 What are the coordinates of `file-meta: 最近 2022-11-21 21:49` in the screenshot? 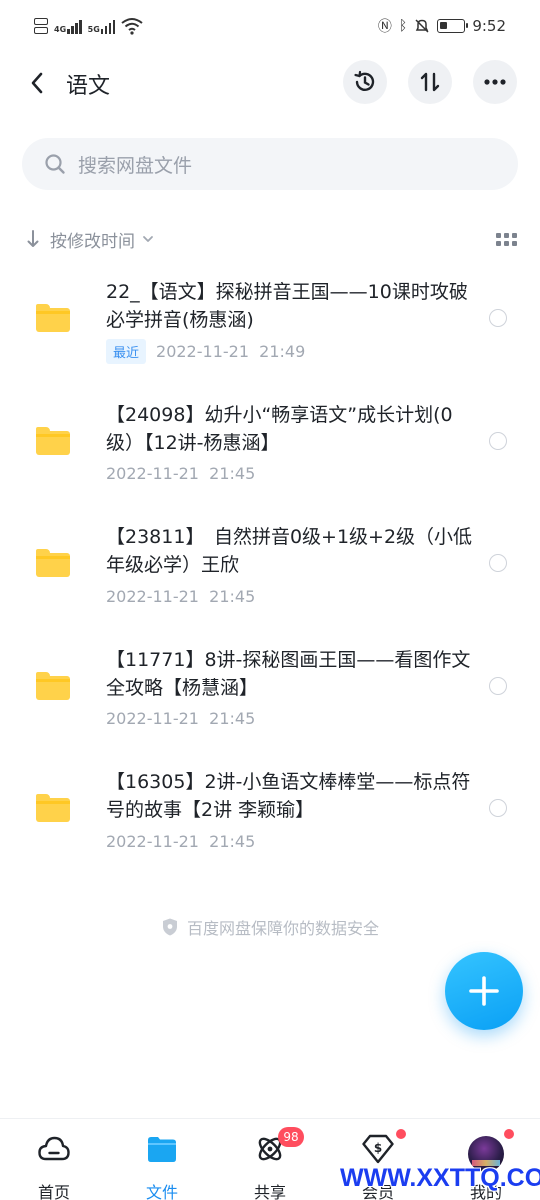 It's located at (206, 351).